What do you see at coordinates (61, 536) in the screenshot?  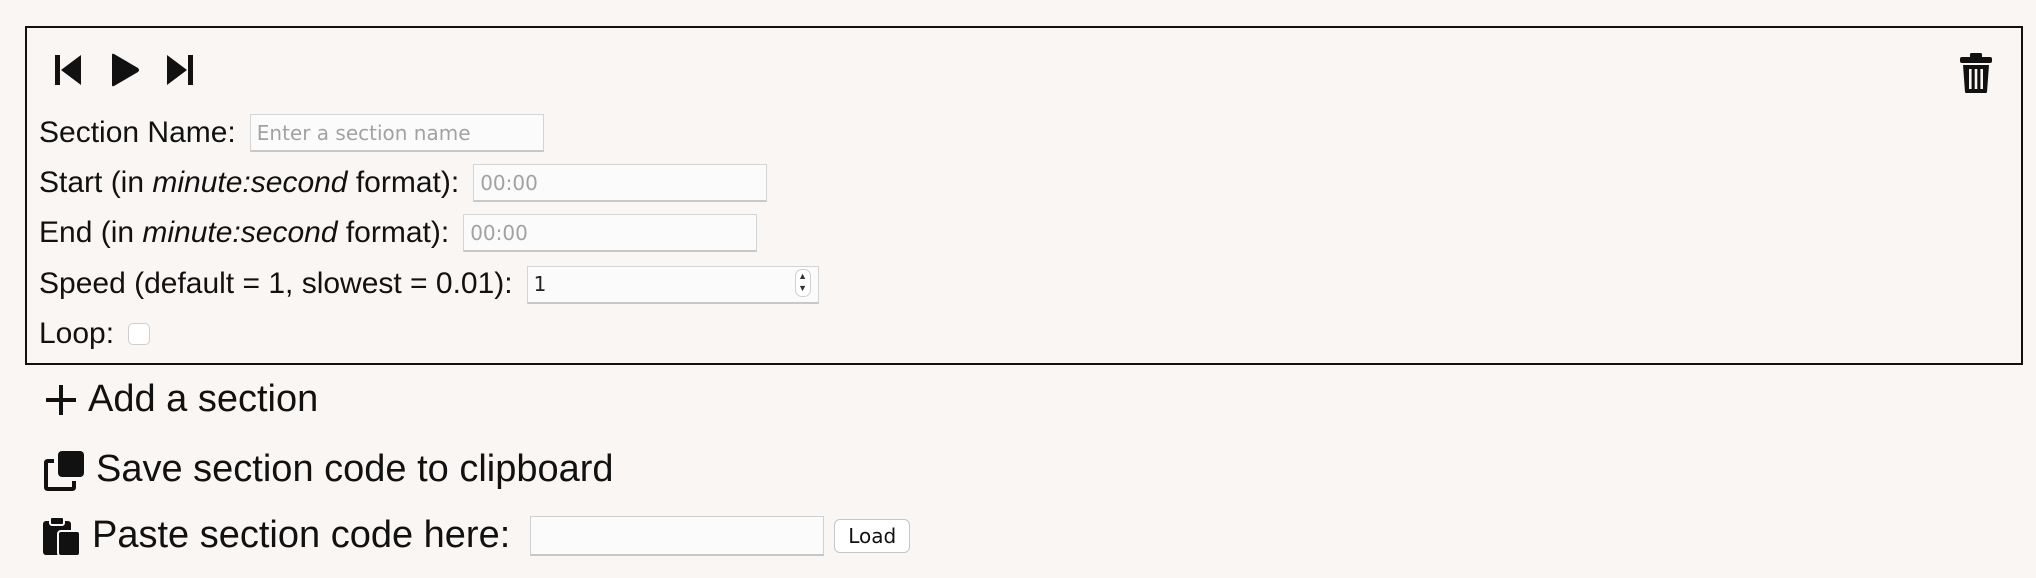 I see `paste-icon` at bounding box center [61, 536].